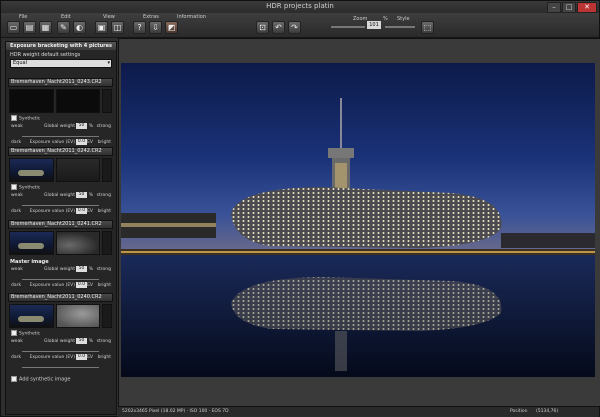 The height and width of the screenshot is (417, 600). Describe the element at coordinates (60, 151) in the screenshot. I see `image-filename: Bremerhaven_Nacht2011_0242.CR2` at that location.